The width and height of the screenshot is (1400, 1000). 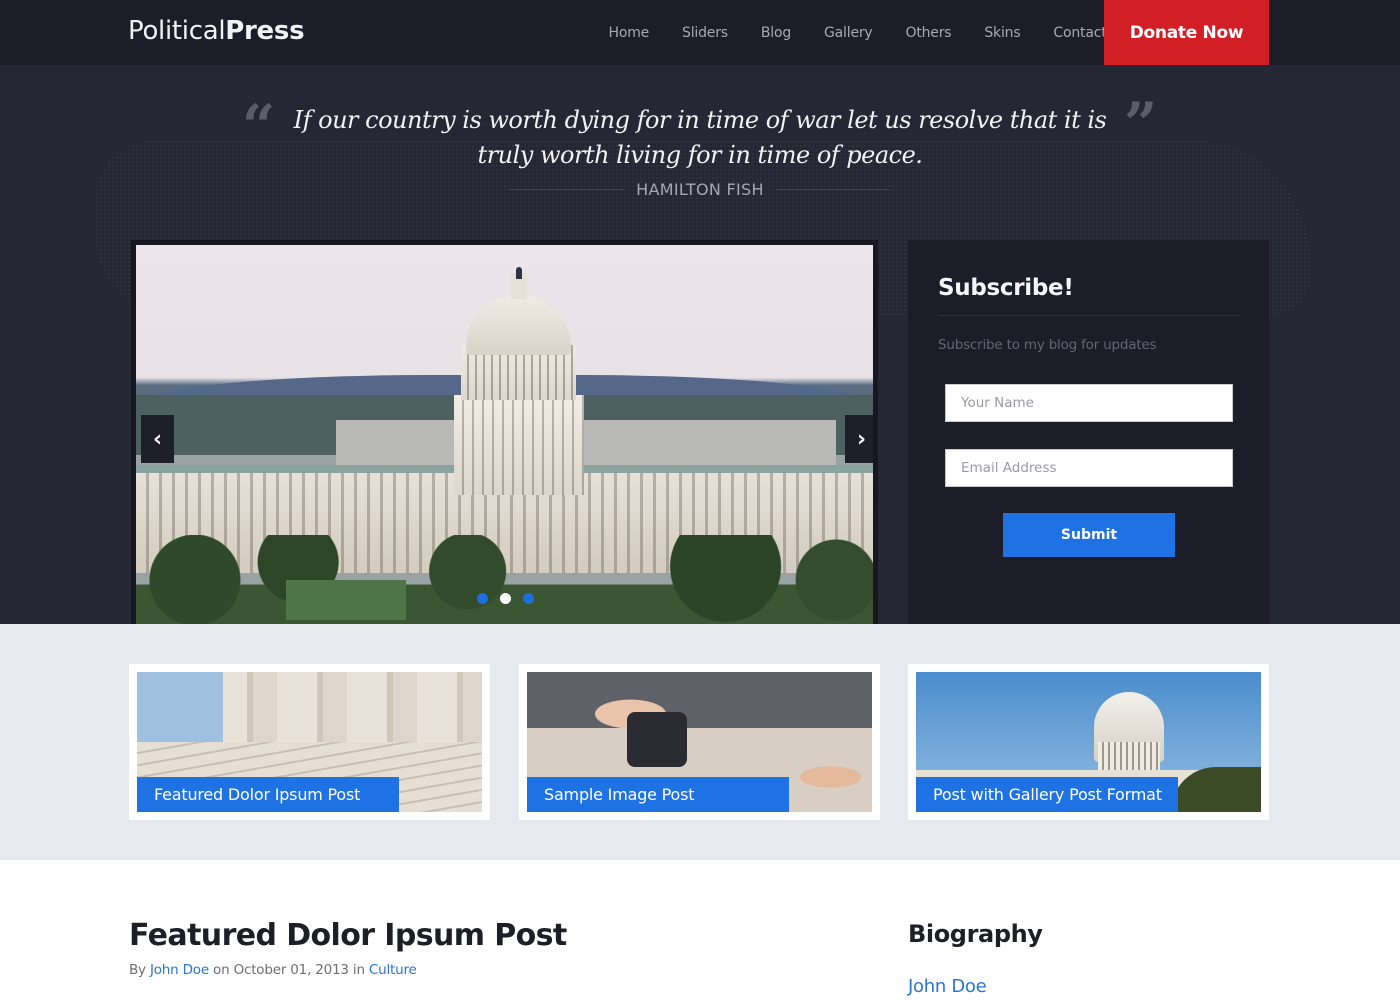 I want to click on slide-trees, so click(x=504, y=579).